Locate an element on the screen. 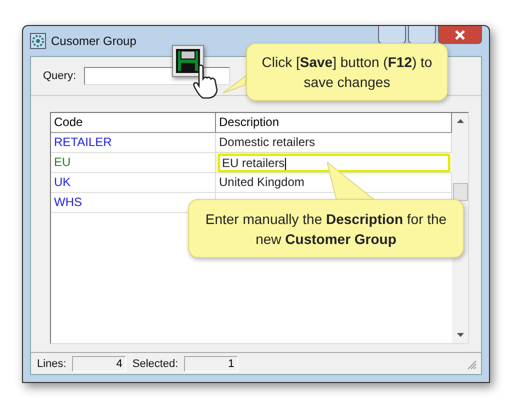 Image resolution: width=515 pixels, height=405 pixels. query-label: Query: is located at coordinates (59, 76).